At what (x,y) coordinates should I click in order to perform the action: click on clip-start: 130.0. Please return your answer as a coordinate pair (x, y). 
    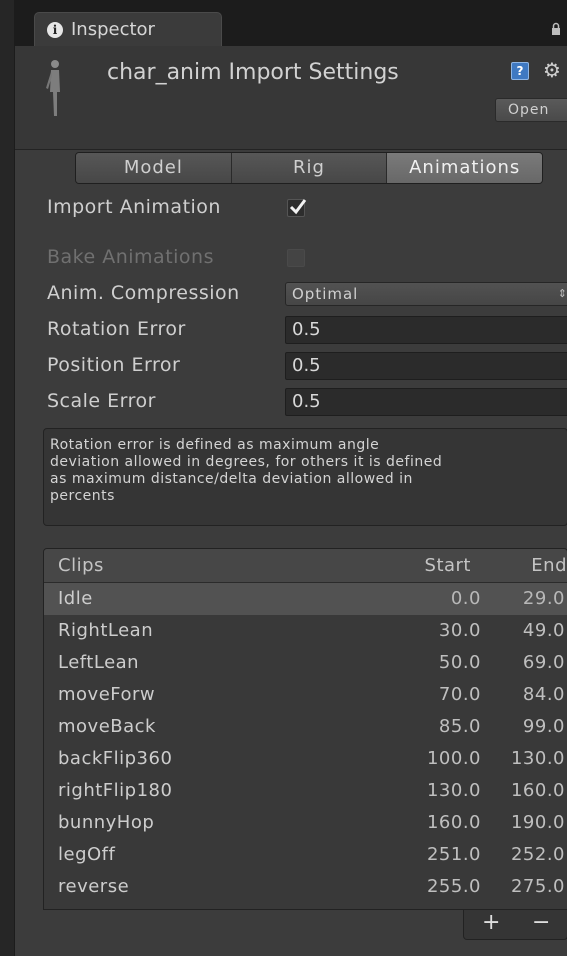
    Looking at the image, I should click on (453, 790).